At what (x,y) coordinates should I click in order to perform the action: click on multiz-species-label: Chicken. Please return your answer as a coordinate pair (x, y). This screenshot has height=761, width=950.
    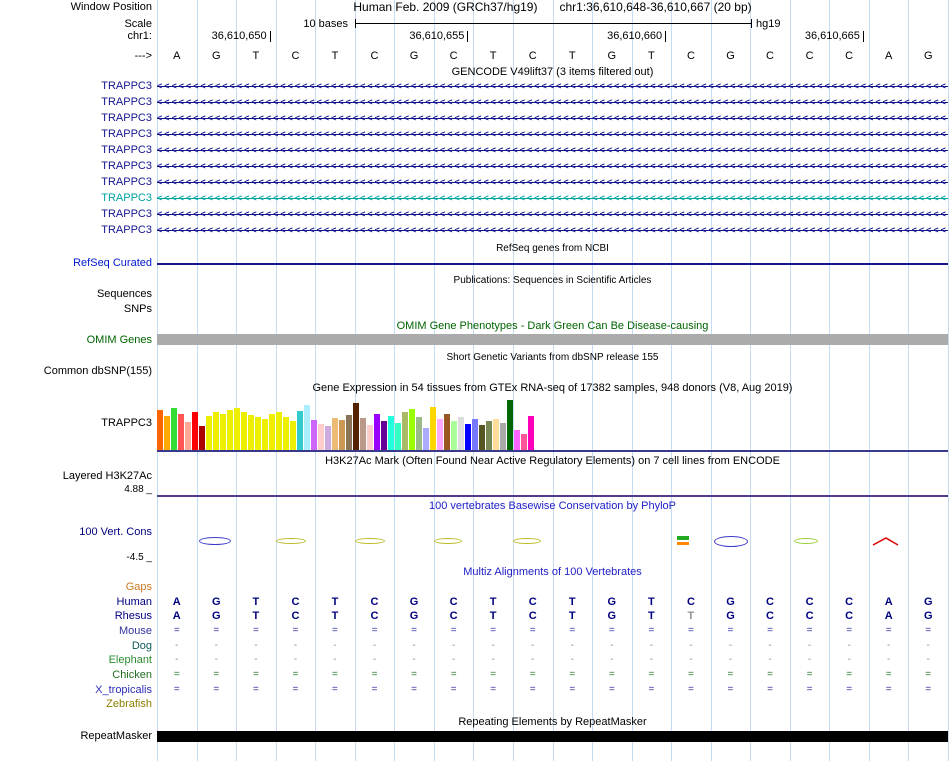
    Looking at the image, I should click on (76, 675).